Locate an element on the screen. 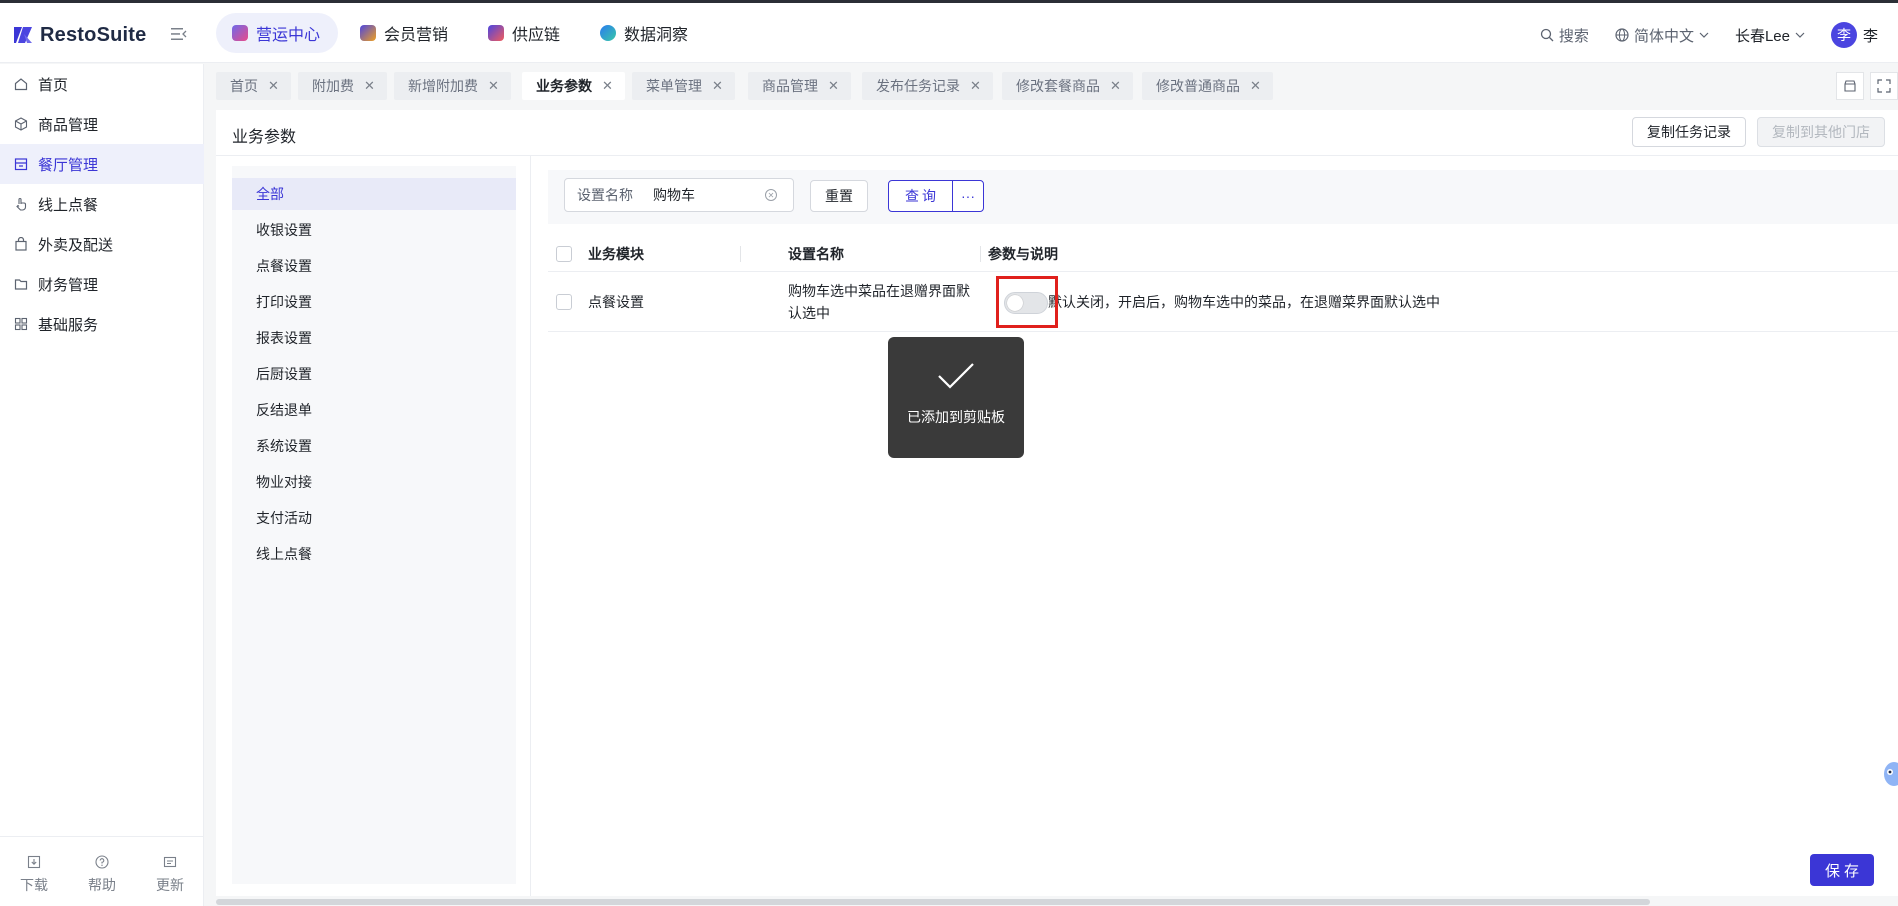 This screenshot has height=906, width=1898. category-item: 收银设置 is located at coordinates (374, 230).